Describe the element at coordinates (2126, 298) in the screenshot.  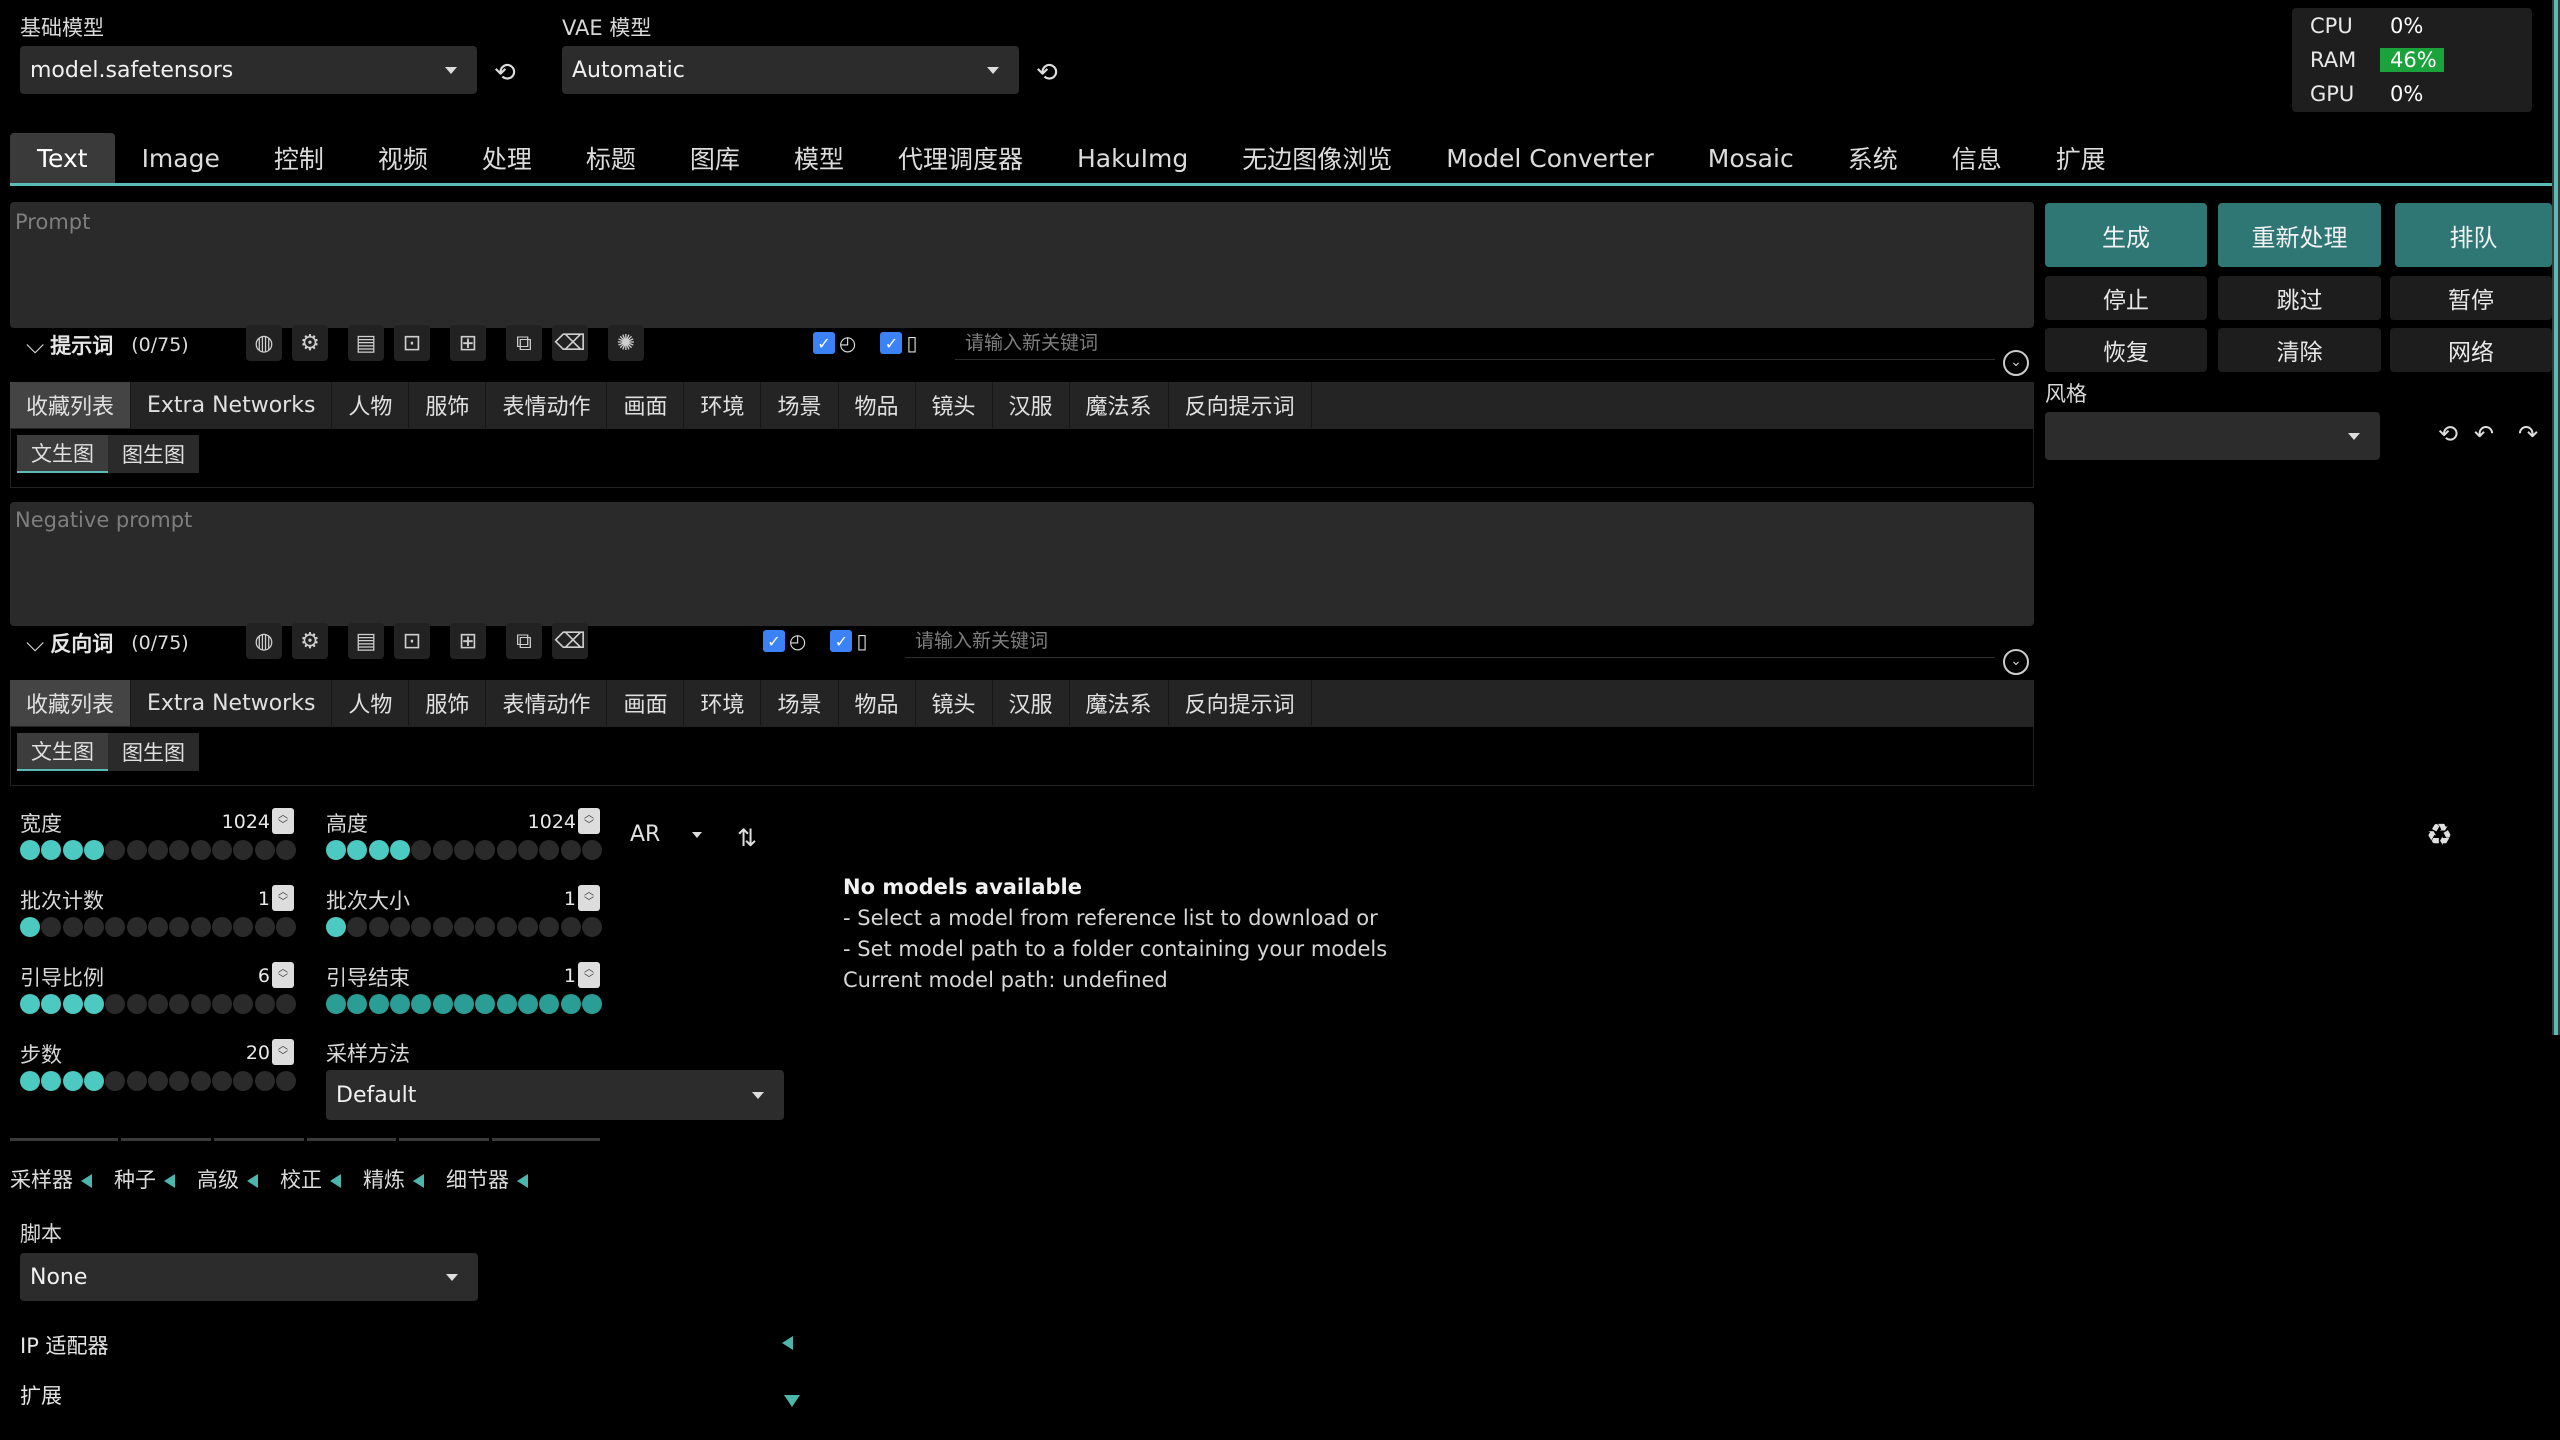
I see `stop-button: 停止` at that location.